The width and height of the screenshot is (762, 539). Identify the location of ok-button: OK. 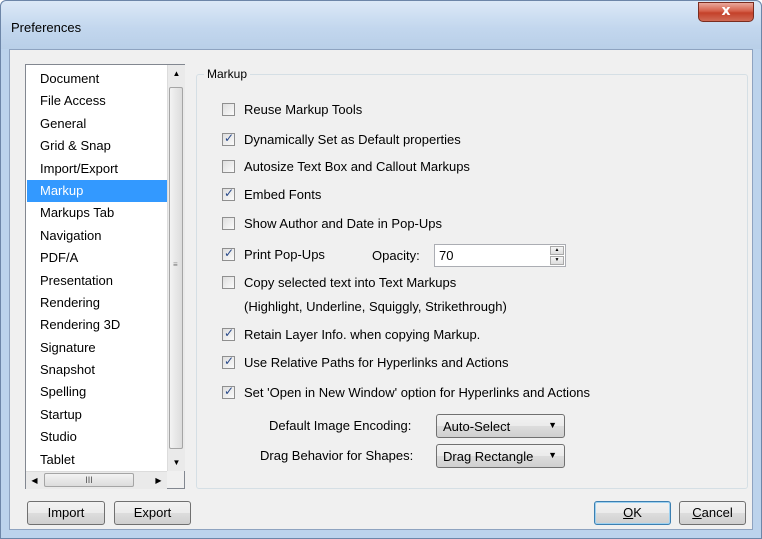
(632, 513).